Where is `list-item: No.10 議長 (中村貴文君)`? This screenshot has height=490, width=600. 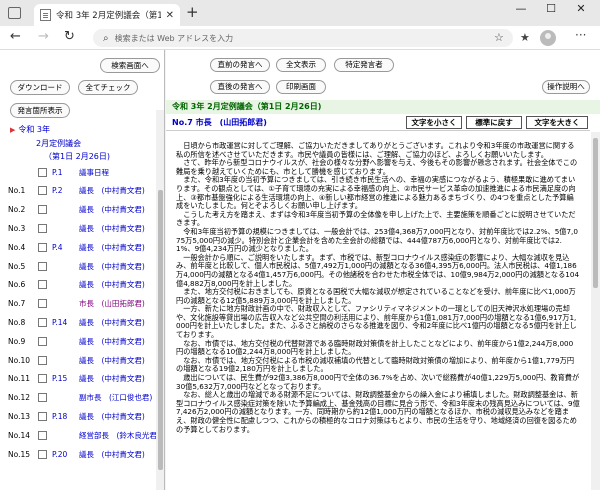
list-item: No.10 議長 (中村貴文君) is located at coordinates (82, 360).